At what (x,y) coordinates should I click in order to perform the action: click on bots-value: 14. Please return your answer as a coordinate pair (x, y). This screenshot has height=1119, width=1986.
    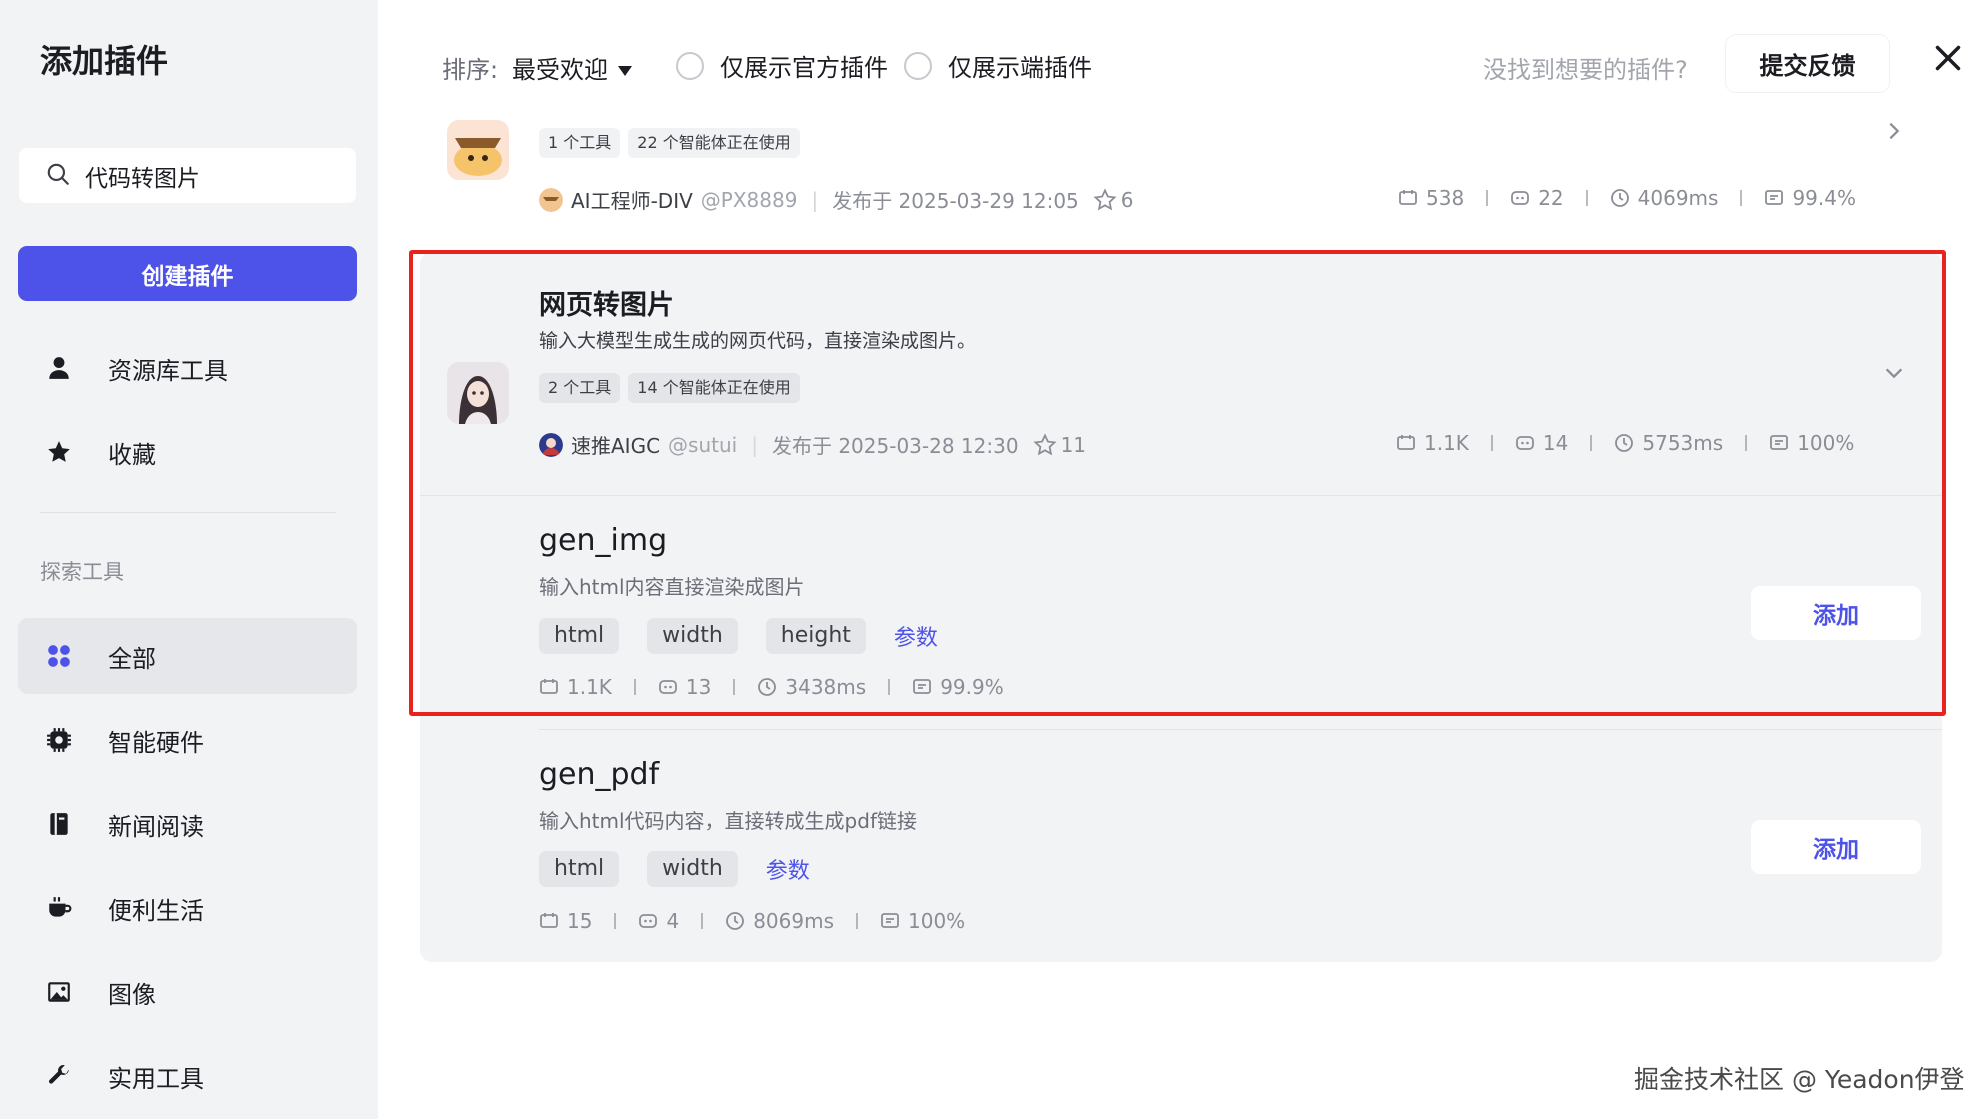
    Looking at the image, I should click on (1555, 443).